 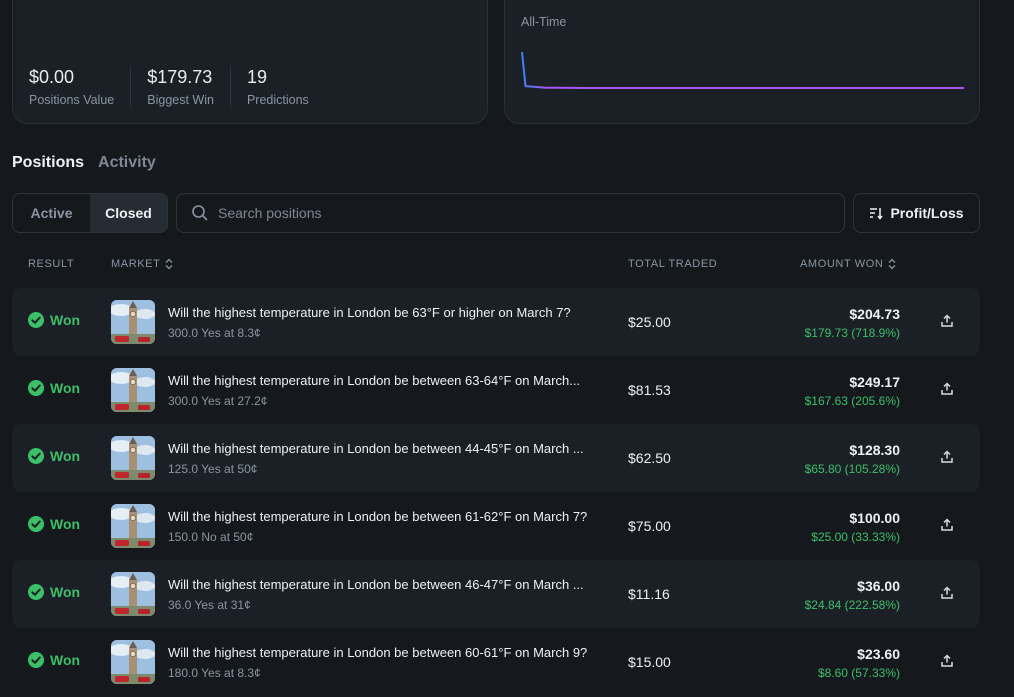 What do you see at coordinates (51, 213) in the screenshot?
I see `toggle-active: Active` at bounding box center [51, 213].